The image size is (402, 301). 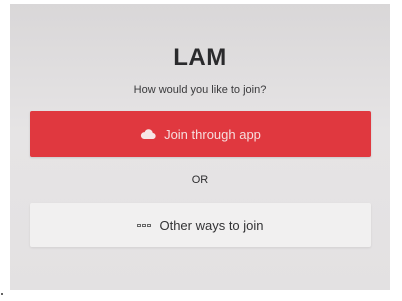 I want to click on join-through-app-label: Join through app, so click(x=212, y=134).